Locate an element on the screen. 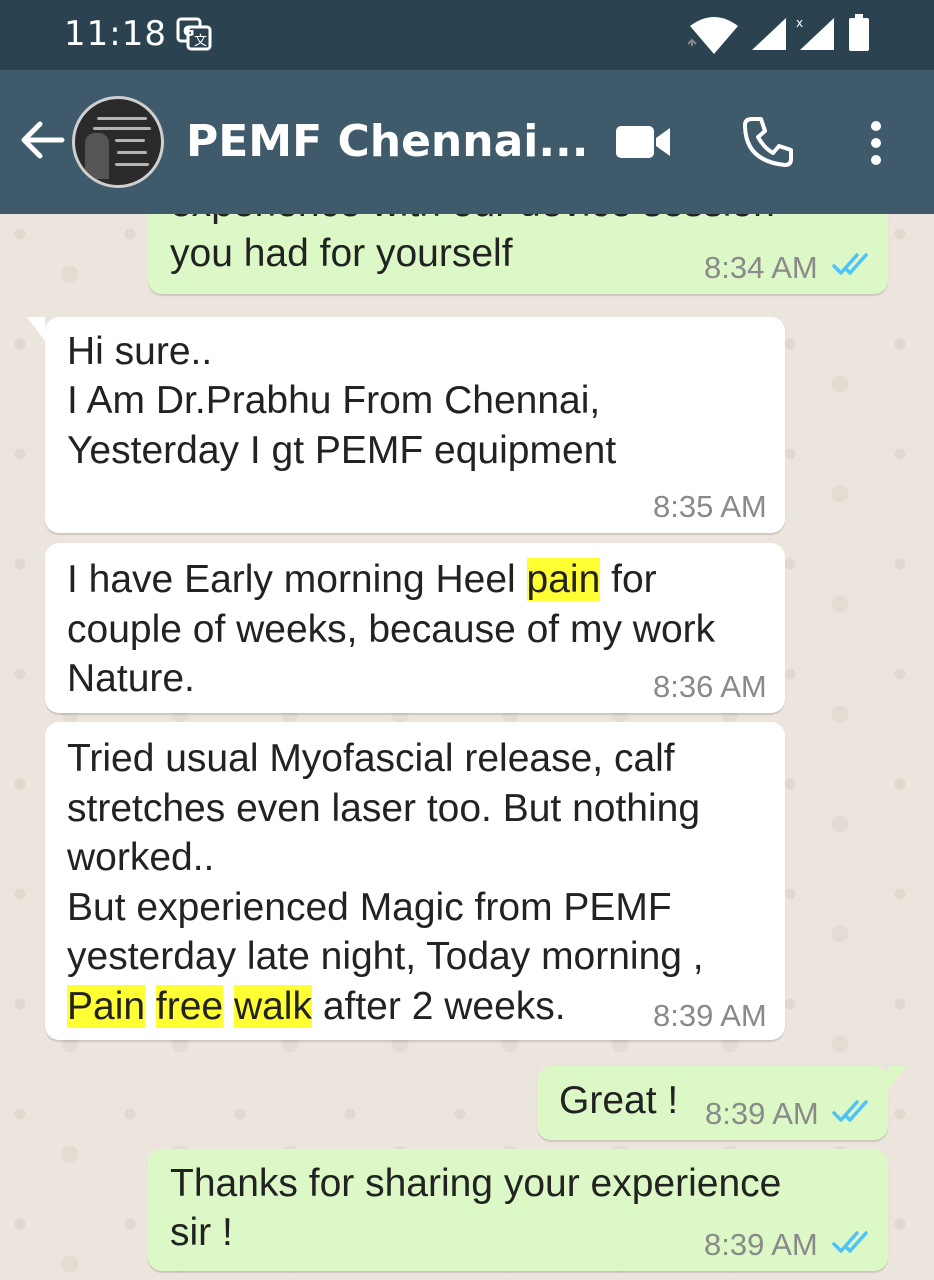 Image resolution: width=934 pixels, height=1280 pixels. message-text: experience with our device session is located at coordinates (472, 221).